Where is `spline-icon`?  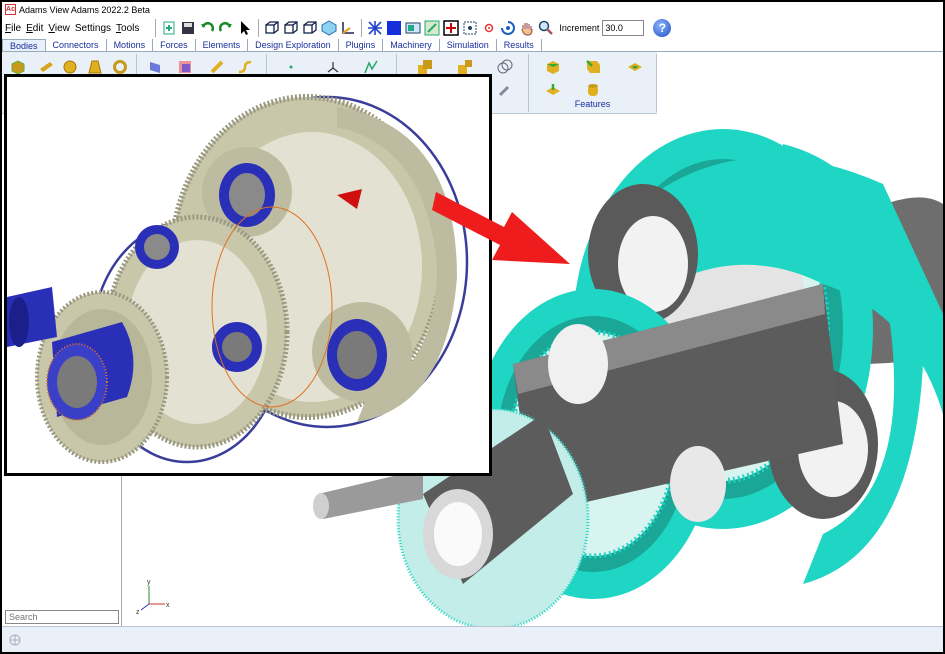 spline-icon is located at coordinates (245, 67).